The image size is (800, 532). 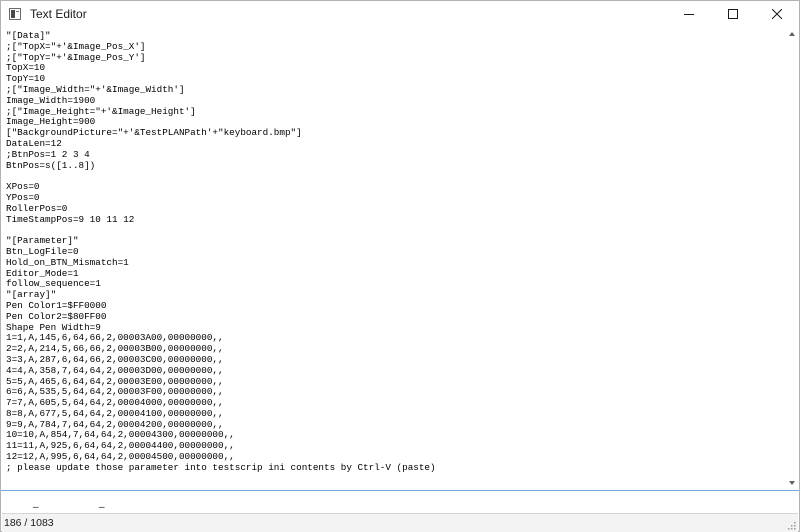 What do you see at coordinates (58, 14) in the screenshot?
I see `window-title: Text Editor` at bounding box center [58, 14].